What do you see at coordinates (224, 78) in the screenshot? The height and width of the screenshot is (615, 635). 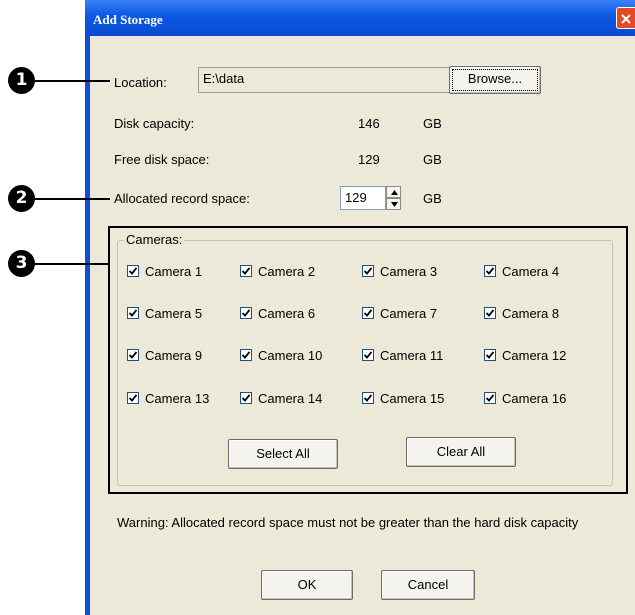 I see `location-value: E:\data` at bounding box center [224, 78].